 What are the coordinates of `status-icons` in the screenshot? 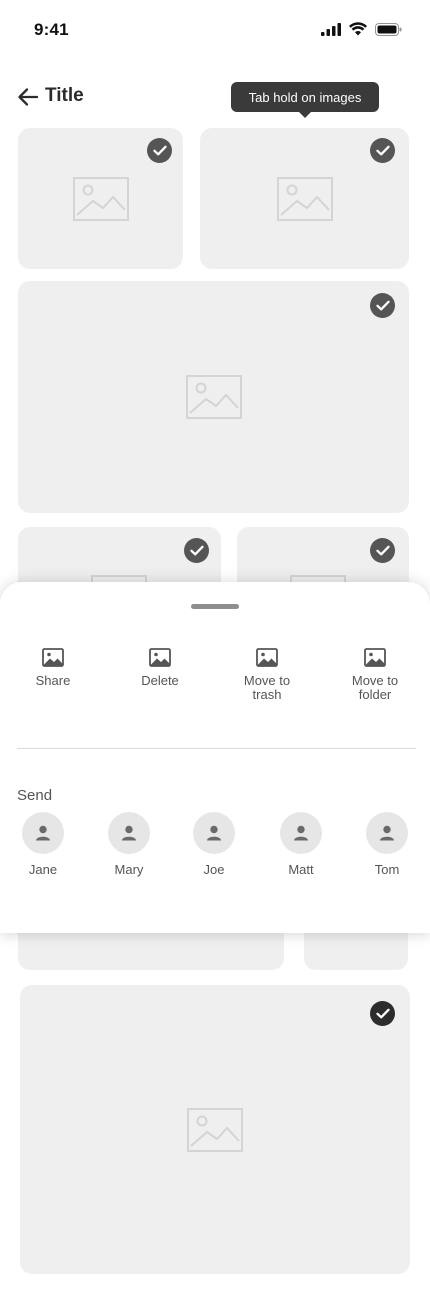 It's located at (361, 29).